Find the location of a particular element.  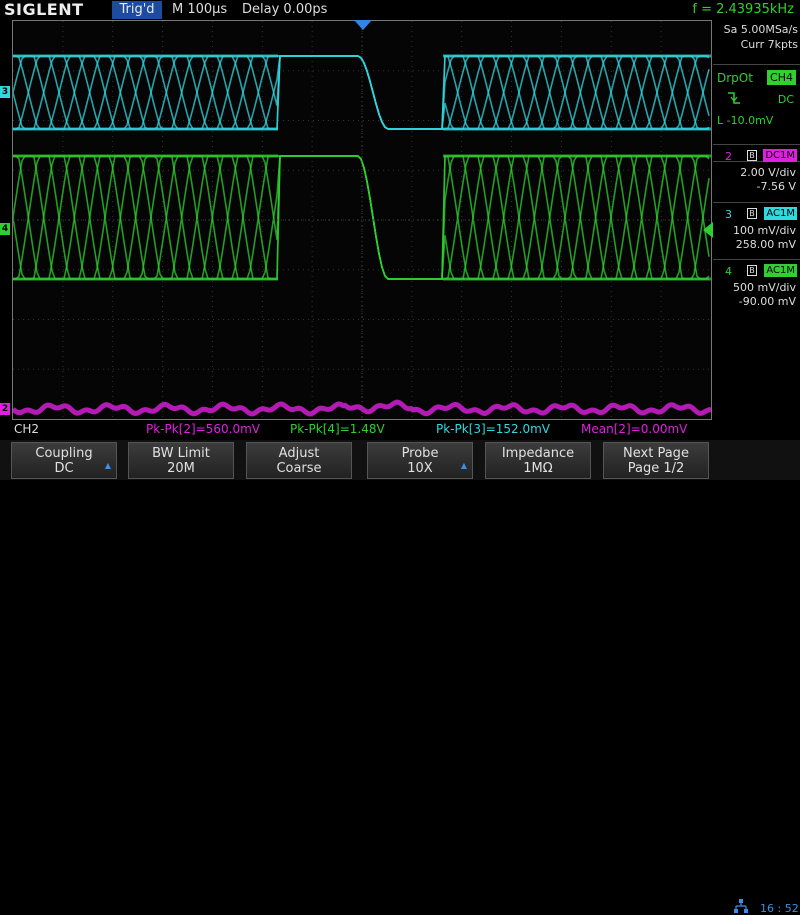

channel-offset: -90.00 mV is located at coordinates (767, 301).